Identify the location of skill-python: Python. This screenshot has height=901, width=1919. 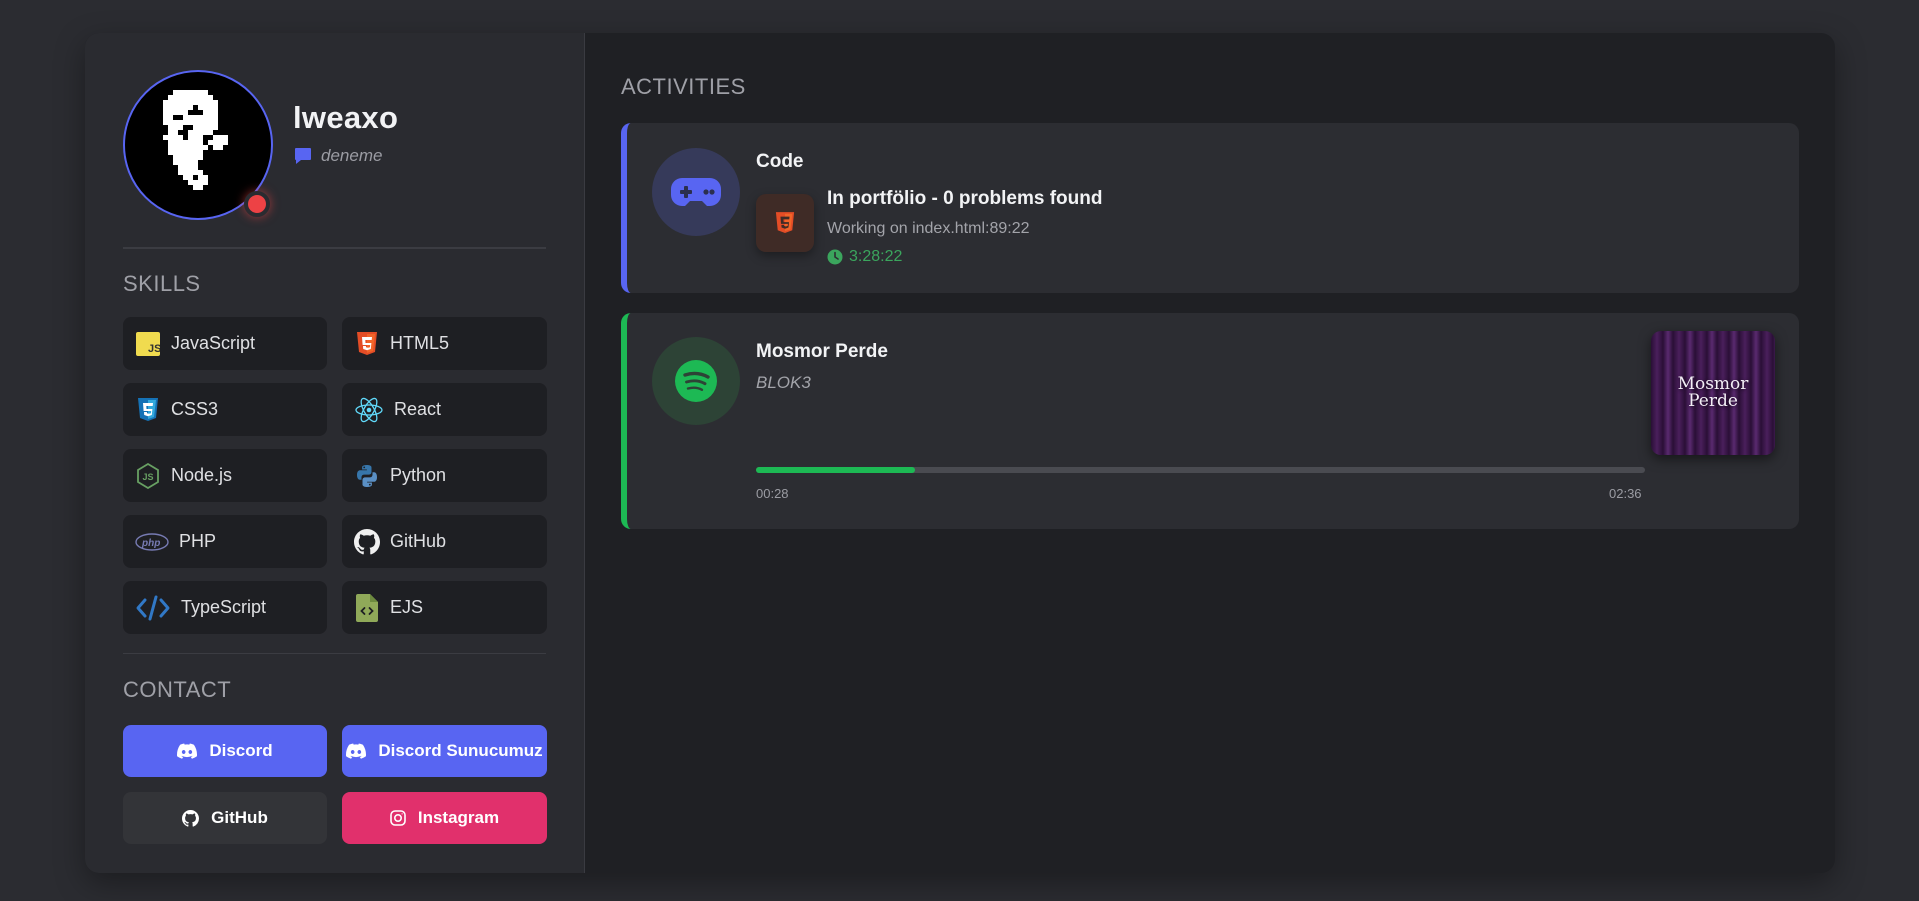
(444, 475).